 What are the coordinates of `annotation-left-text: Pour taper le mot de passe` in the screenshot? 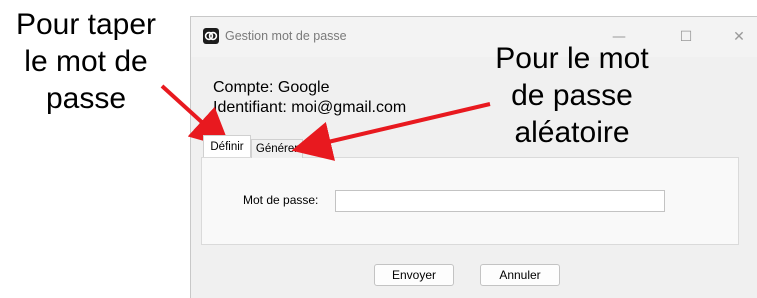 It's located at (86, 61).